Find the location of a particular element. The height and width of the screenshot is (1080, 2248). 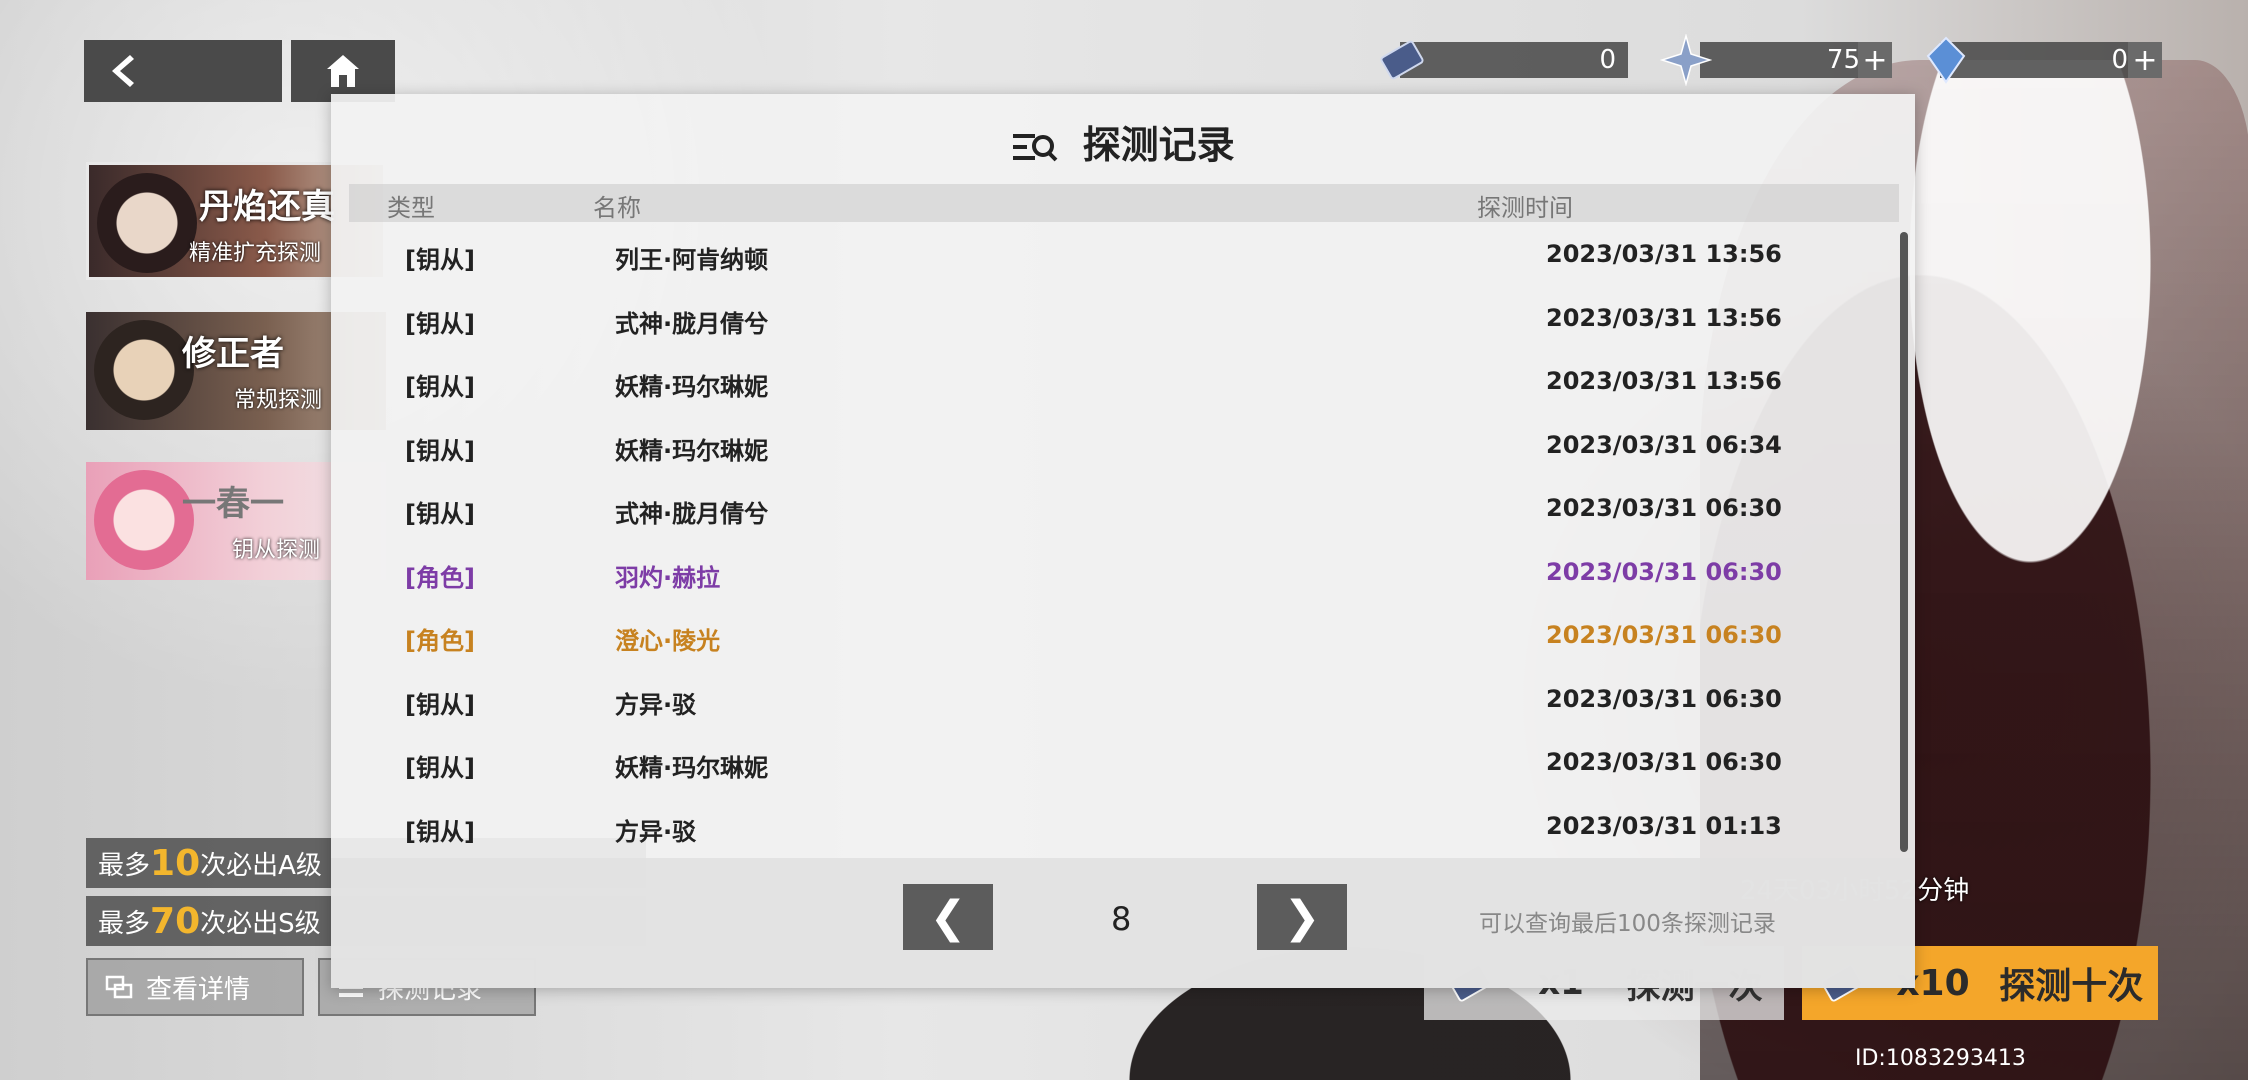

home-button is located at coordinates (343, 71).